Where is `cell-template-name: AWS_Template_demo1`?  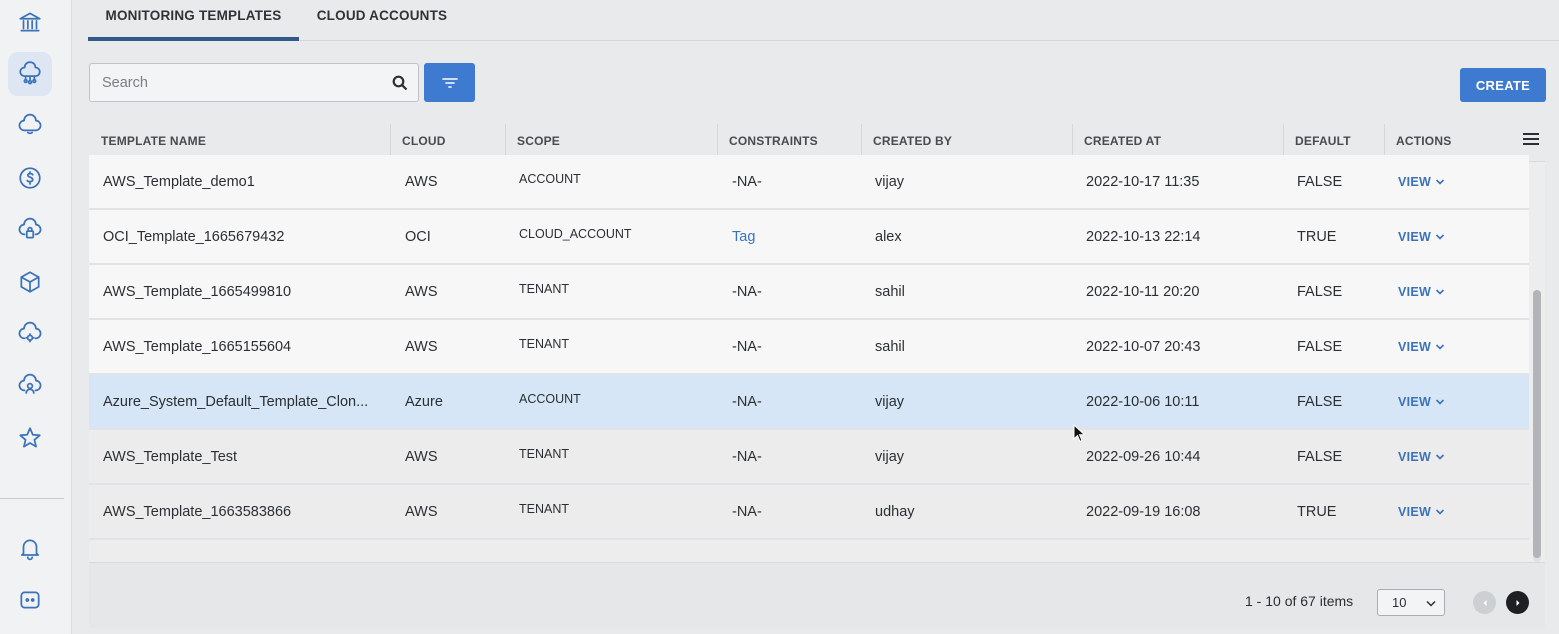
cell-template-name: AWS_Template_demo1 is located at coordinates (179, 181).